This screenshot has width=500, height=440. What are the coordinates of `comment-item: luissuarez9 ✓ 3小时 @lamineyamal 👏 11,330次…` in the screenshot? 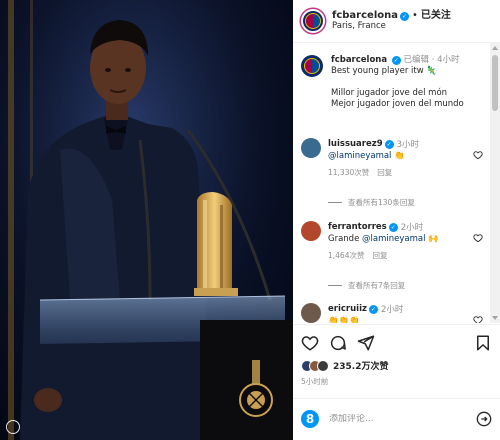 It's located at (392, 158).